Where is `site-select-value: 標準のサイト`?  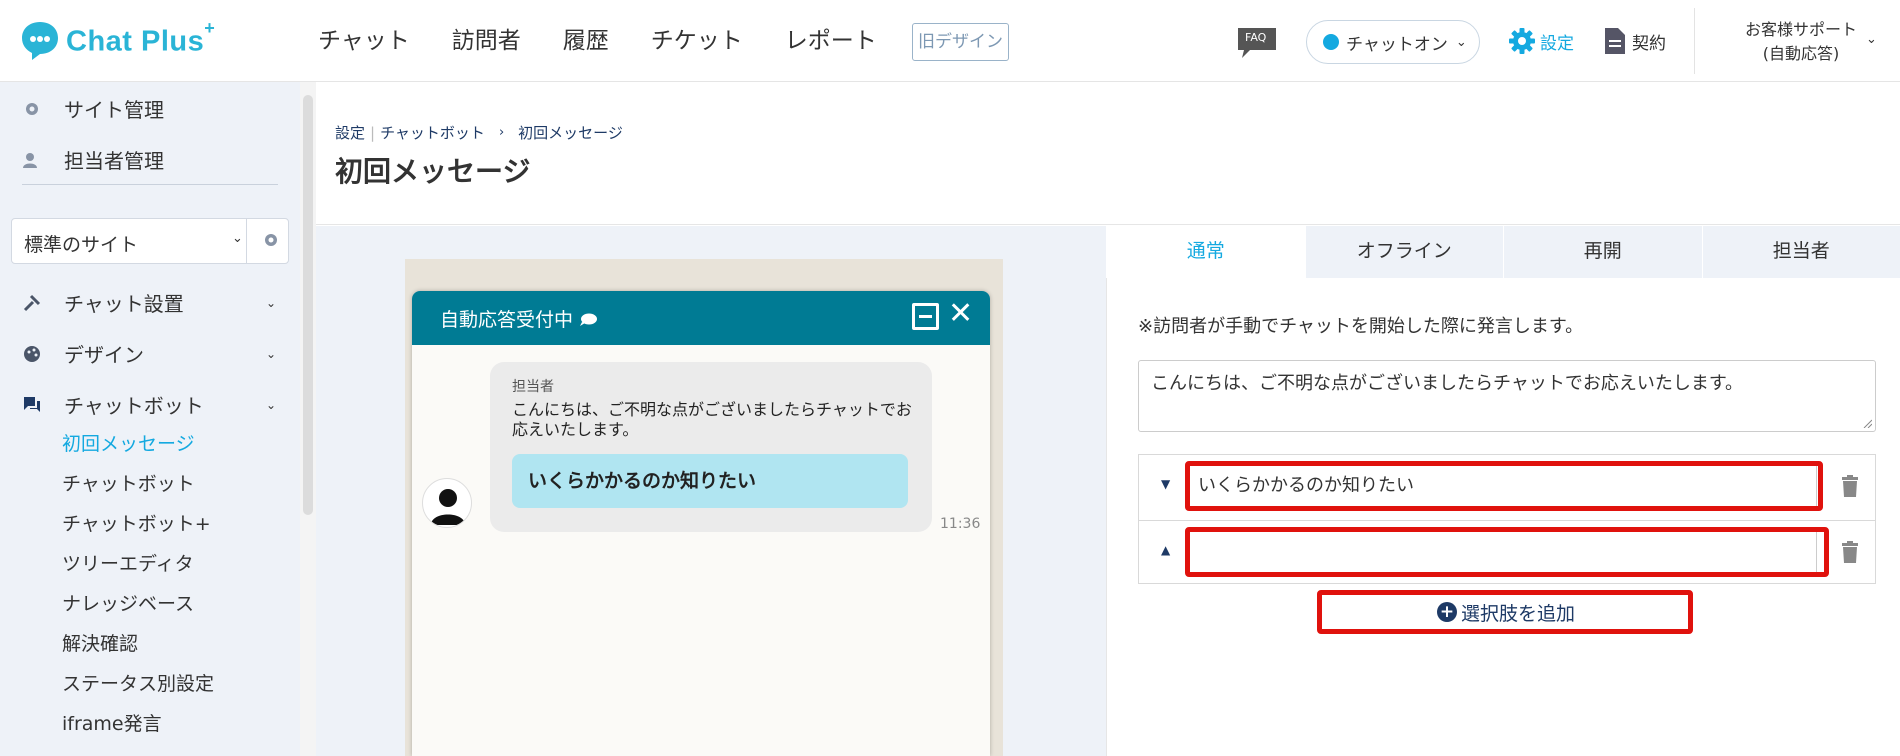 site-select-value: 標準のサイト is located at coordinates (81, 245).